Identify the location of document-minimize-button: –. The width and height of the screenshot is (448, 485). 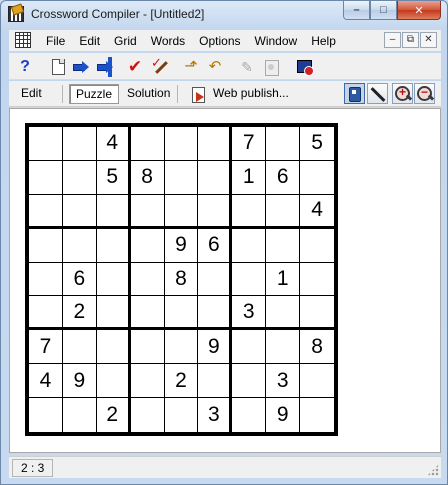
(392, 40).